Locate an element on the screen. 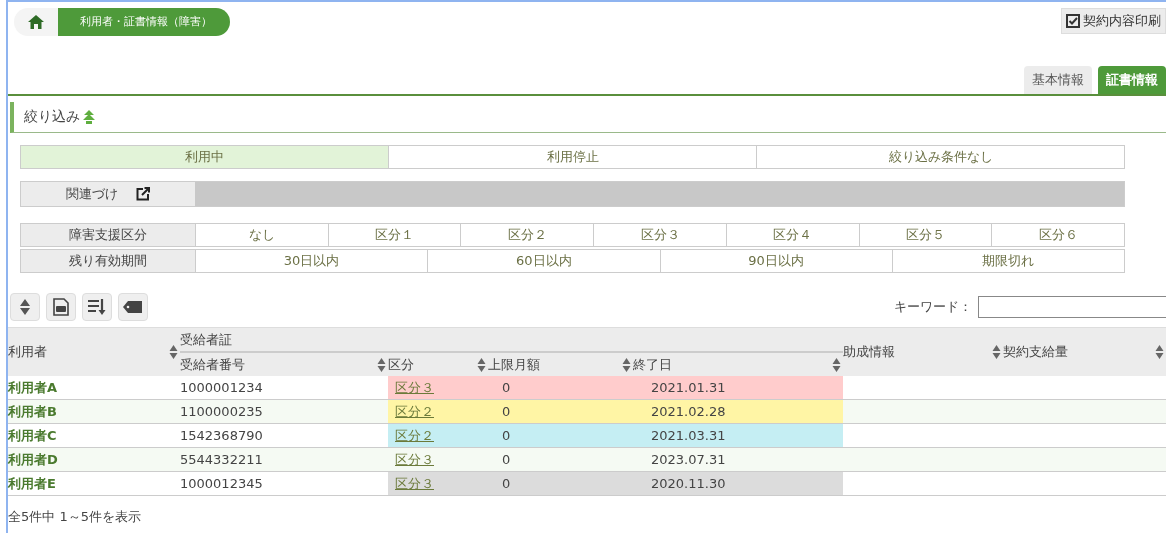 The image size is (1166, 535). filter-option: 期限切れ is located at coordinates (1007, 261).